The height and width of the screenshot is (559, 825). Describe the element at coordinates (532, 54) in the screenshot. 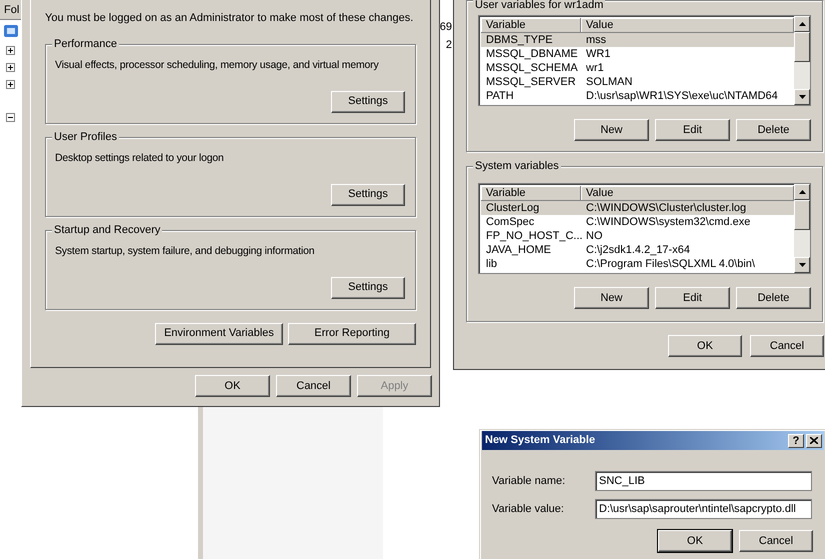

I see `variable-name: MSSQL_DBNAME` at that location.